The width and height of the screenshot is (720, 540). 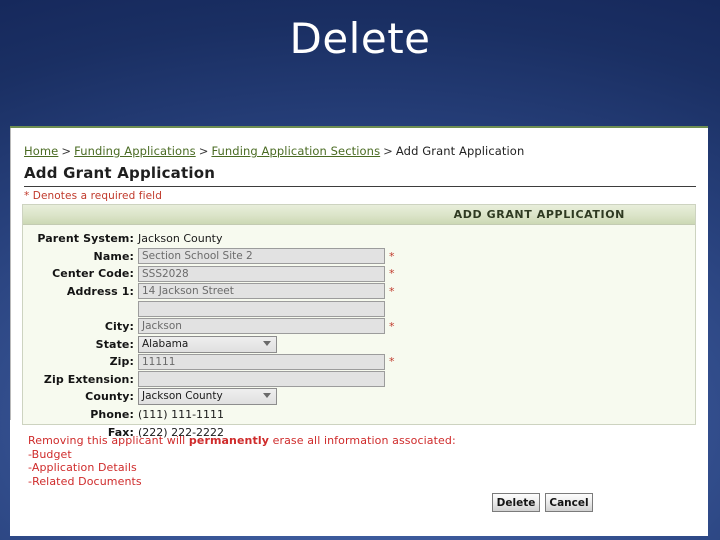 What do you see at coordinates (359, 413) in the screenshot?
I see `form-row: Phone: (111) 111-1111` at bounding box center [359, 413].